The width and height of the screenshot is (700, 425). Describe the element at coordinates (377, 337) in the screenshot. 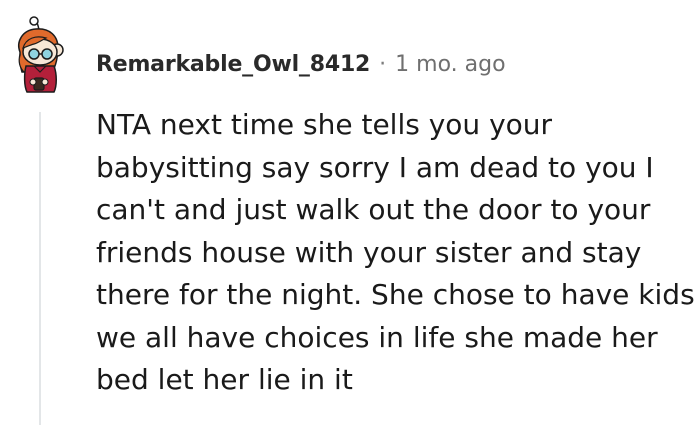

I see `comment-body-line: we all have choices in life she made her` at that location.